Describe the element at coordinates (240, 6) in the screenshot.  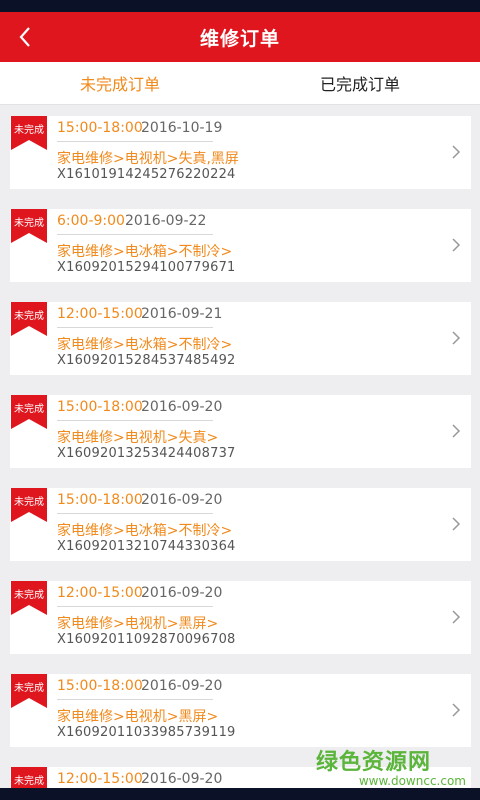
I see `status-bar` at that location.